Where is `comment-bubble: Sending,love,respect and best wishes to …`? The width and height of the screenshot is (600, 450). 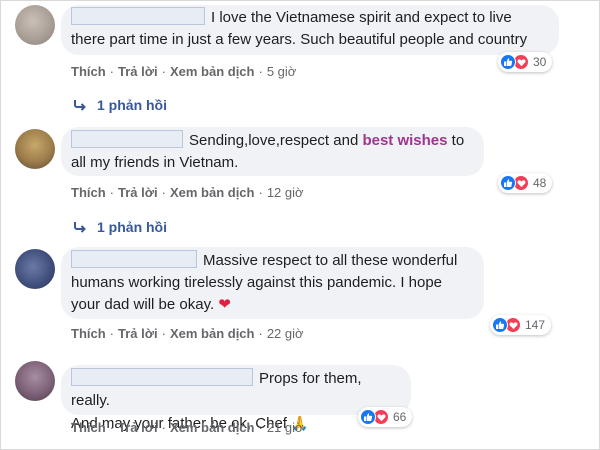
comment-bubble: Sending,love,respect and best wishes to … is located at coordinates (272, 151).